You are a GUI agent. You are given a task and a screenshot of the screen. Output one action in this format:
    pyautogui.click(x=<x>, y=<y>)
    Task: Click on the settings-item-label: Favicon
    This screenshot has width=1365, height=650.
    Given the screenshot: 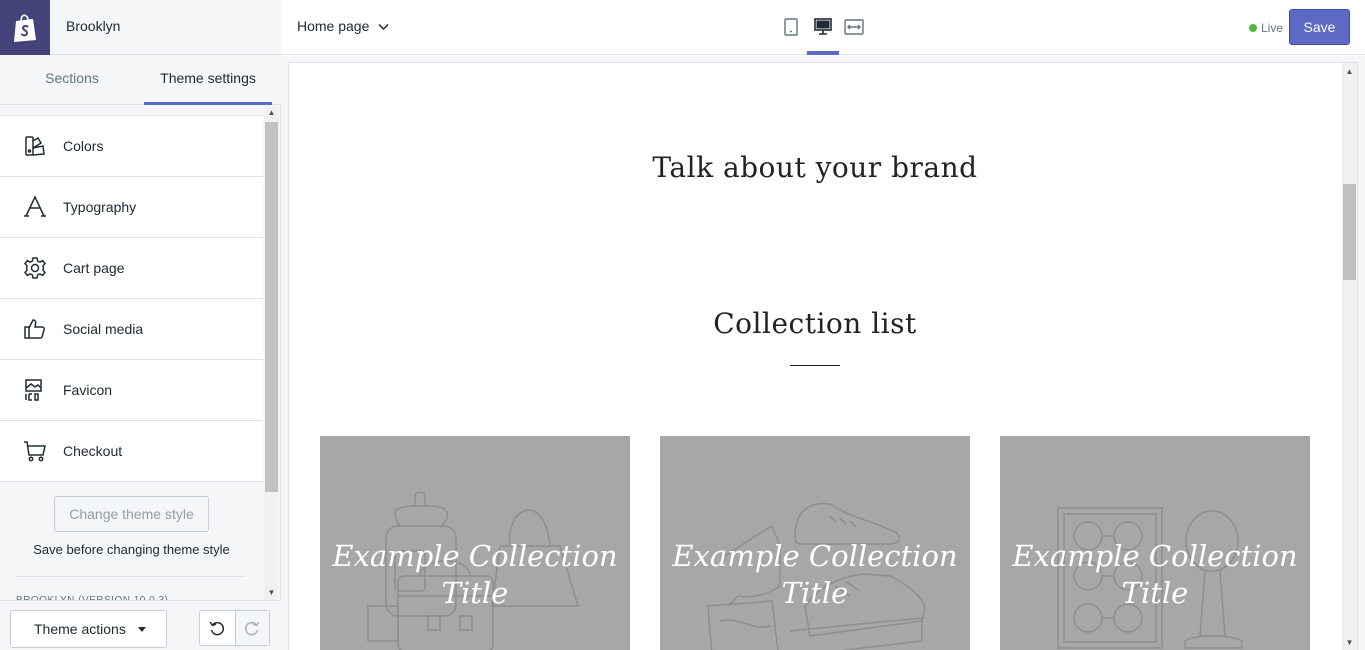 What is the action you would take?
    pyautogui.click(x=88, y=390)
    